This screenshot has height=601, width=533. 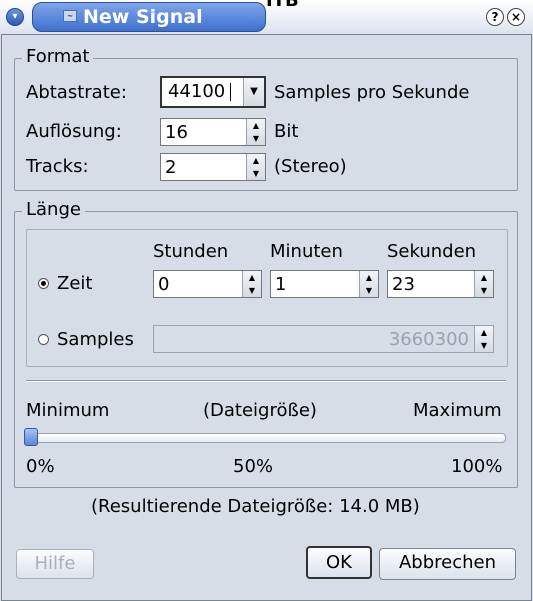 What do you see at coordinates (95, 339) in the screenshot?
I see `samples-label: Samples` at bounding box center [95, 339].